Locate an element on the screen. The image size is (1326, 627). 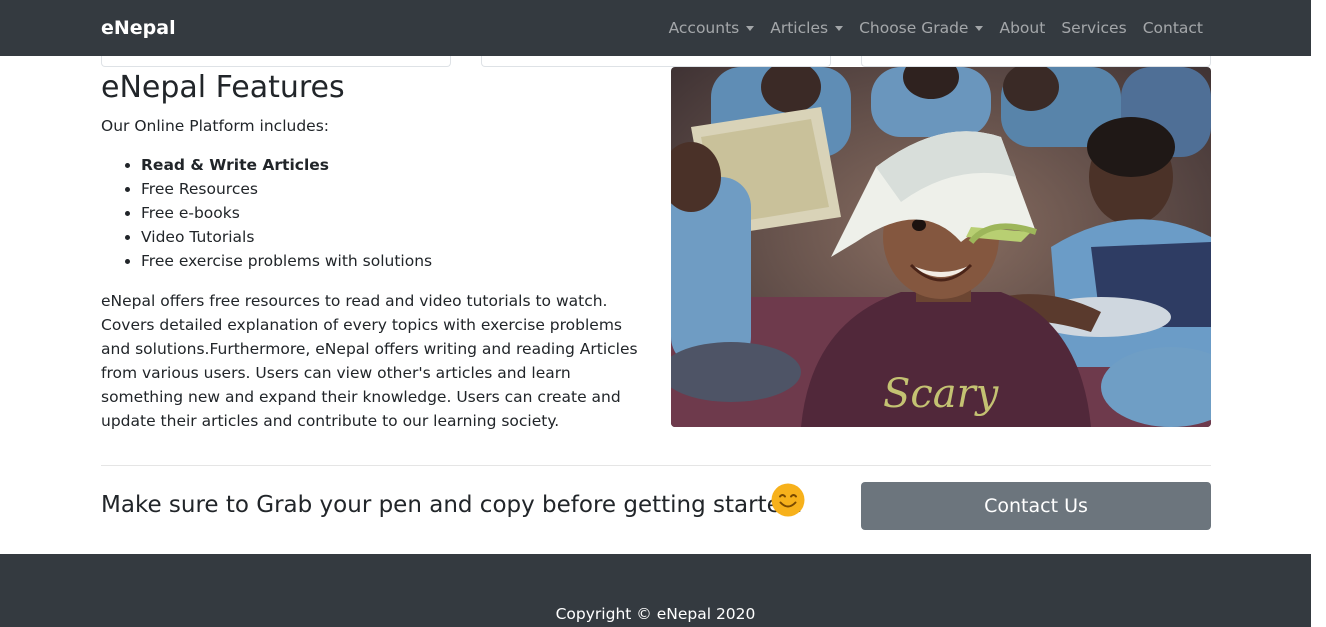
nav-item-accounts: Accounts is located at coordinates (712, 28).